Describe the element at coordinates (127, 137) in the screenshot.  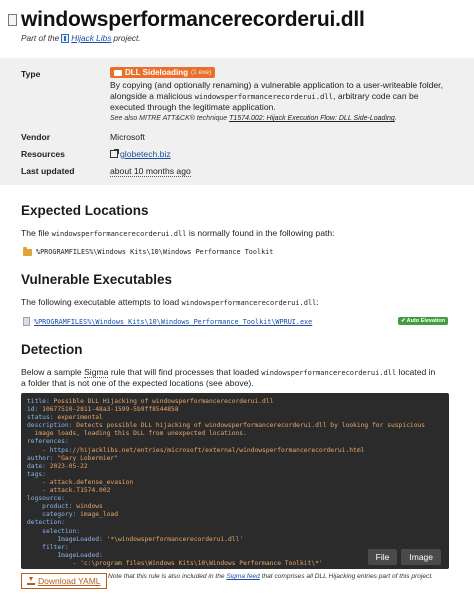
I see `vendor-value: Microsoft` at that location.